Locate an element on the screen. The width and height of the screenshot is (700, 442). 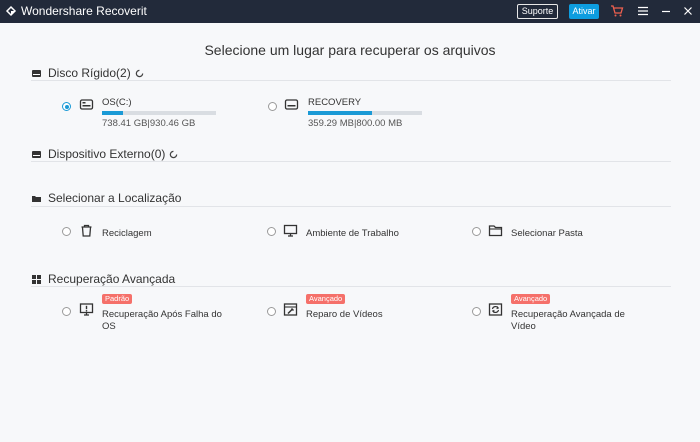
drive-recovery-radio is located at coordinates (272, 106).